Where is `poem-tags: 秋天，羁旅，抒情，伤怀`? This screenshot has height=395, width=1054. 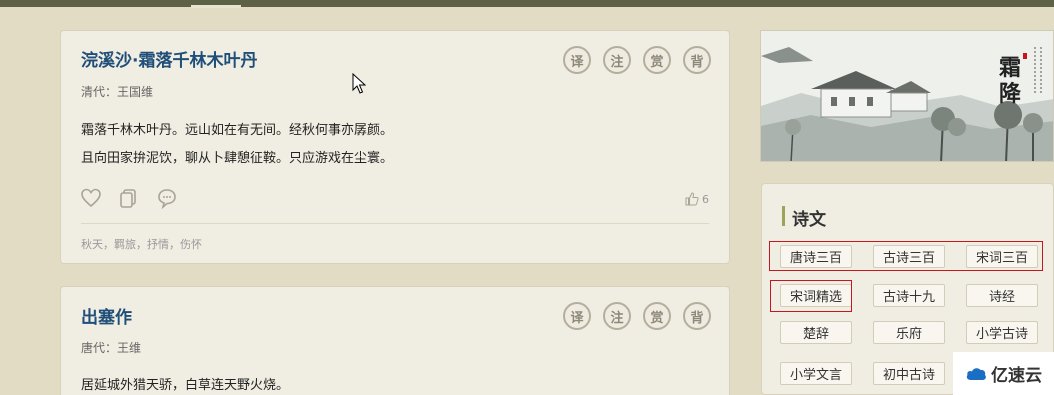 poem-tags: 秋天，羁旅，抒情，伤怀 is located at coordinates (141, 244).